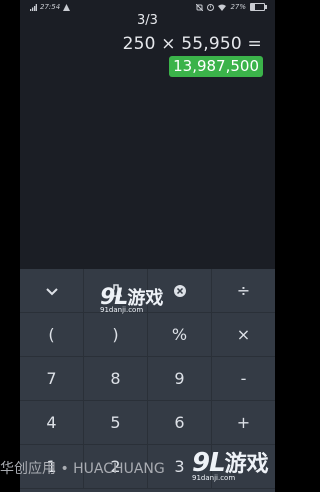 The height and width of the screenshot is (492, 320). I want to click on percent-button: %, so click(180, 335).